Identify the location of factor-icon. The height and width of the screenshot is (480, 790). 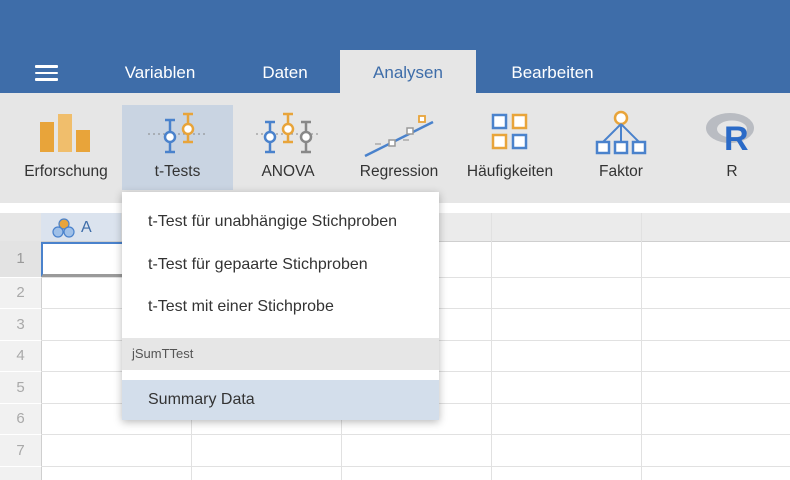
(621, 135).